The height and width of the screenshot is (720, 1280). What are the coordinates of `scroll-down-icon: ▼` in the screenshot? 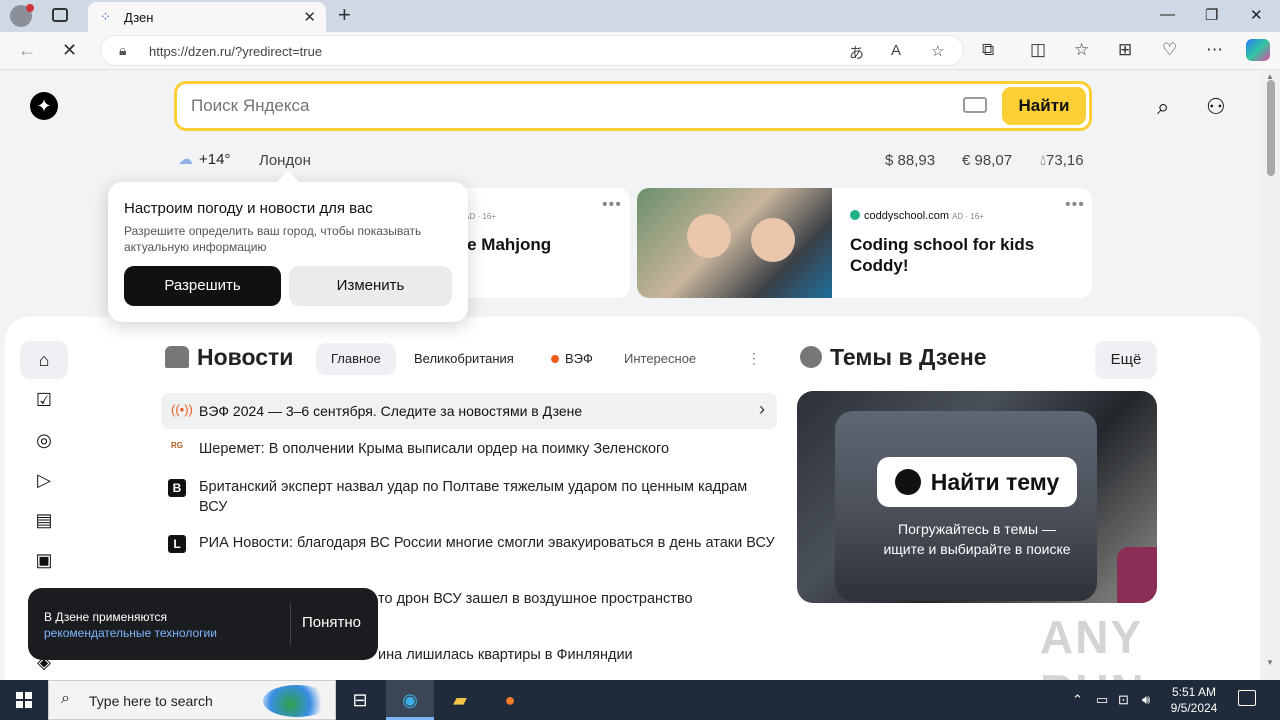 It's located at (1270, 662).